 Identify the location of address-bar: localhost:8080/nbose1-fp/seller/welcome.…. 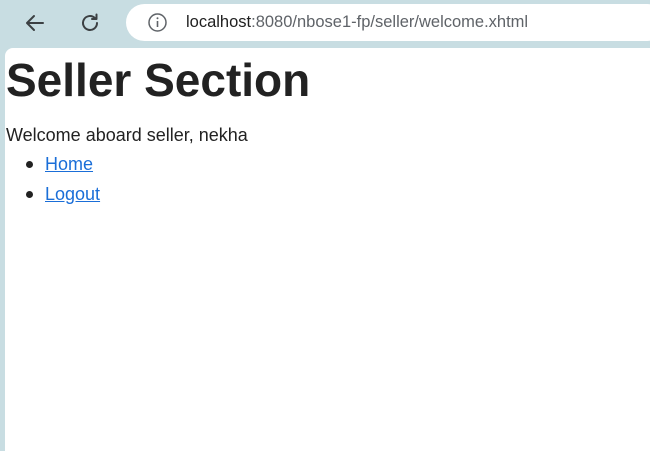
(388, 22).